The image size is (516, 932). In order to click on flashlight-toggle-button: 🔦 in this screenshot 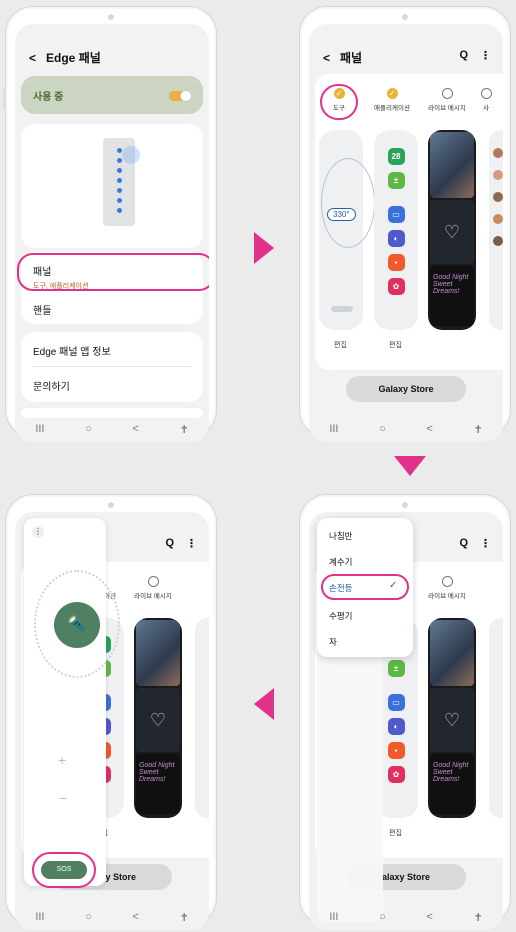, I will do `click(77, 625)`.